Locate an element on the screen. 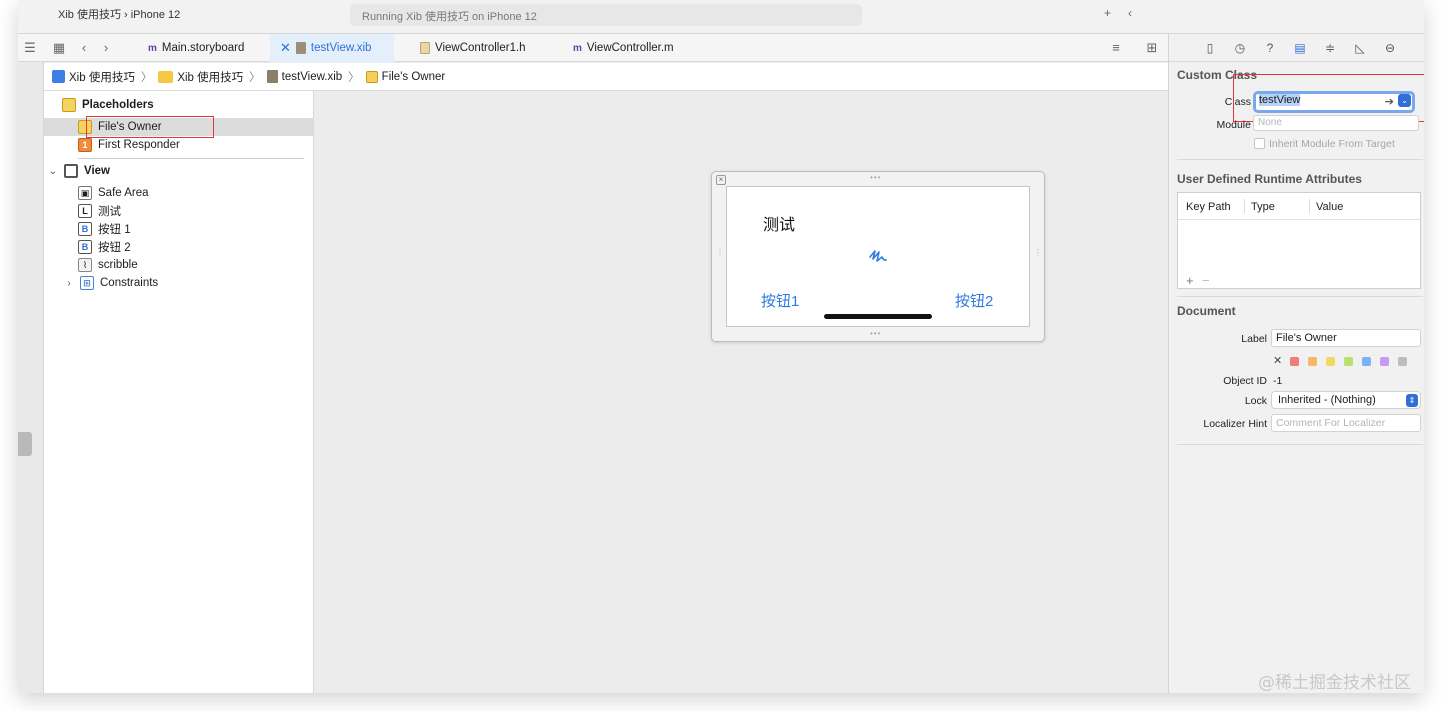  forward-icon: › is located at coordinates (106, 48).